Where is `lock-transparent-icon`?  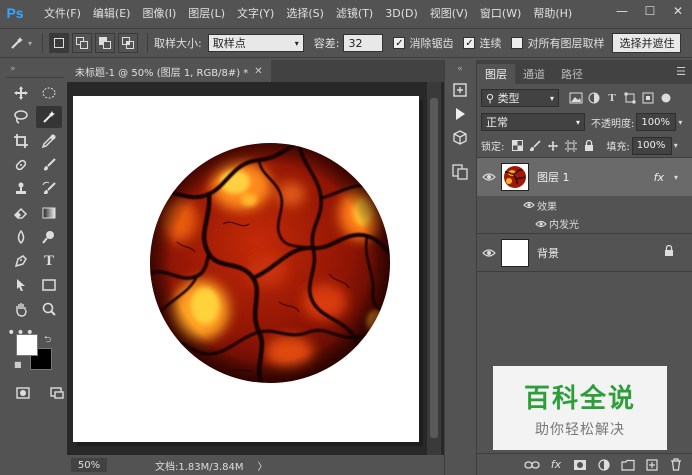
lock-transparent-icon is located at coordinates (517, 146).